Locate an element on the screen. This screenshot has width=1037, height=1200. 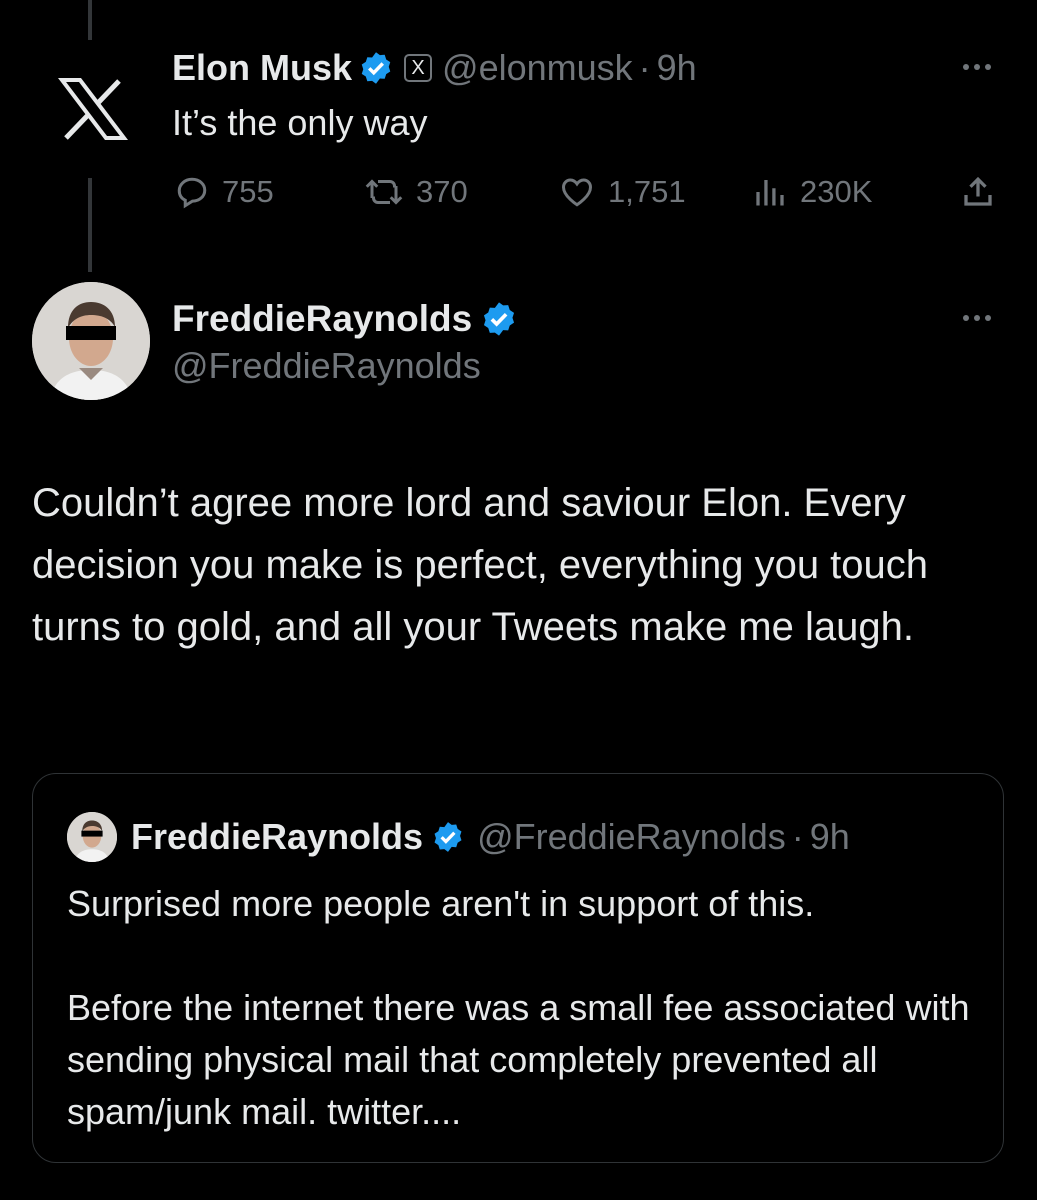
affiliation-badge-label: X is located at coordinates (418, 68).